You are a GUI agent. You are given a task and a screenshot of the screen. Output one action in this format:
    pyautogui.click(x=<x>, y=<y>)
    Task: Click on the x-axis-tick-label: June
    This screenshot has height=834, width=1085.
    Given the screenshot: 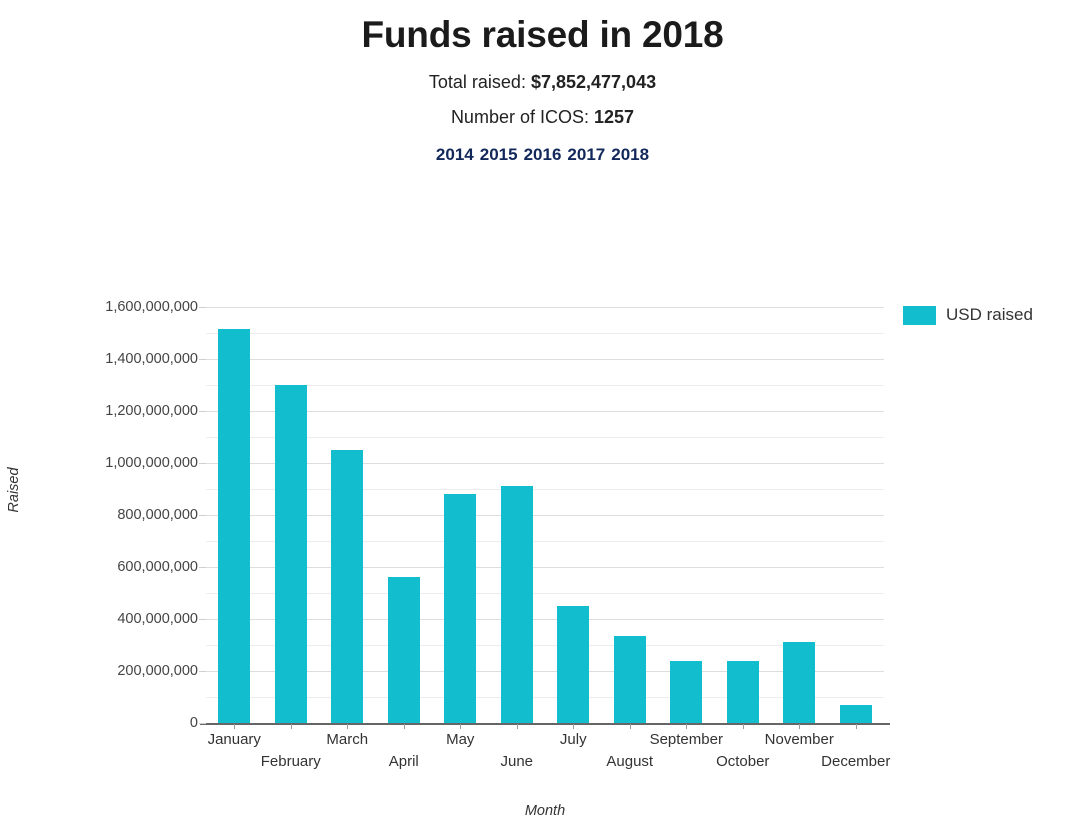 What is the action you would take?
    pyautogui.click(x=517, y=761)
    